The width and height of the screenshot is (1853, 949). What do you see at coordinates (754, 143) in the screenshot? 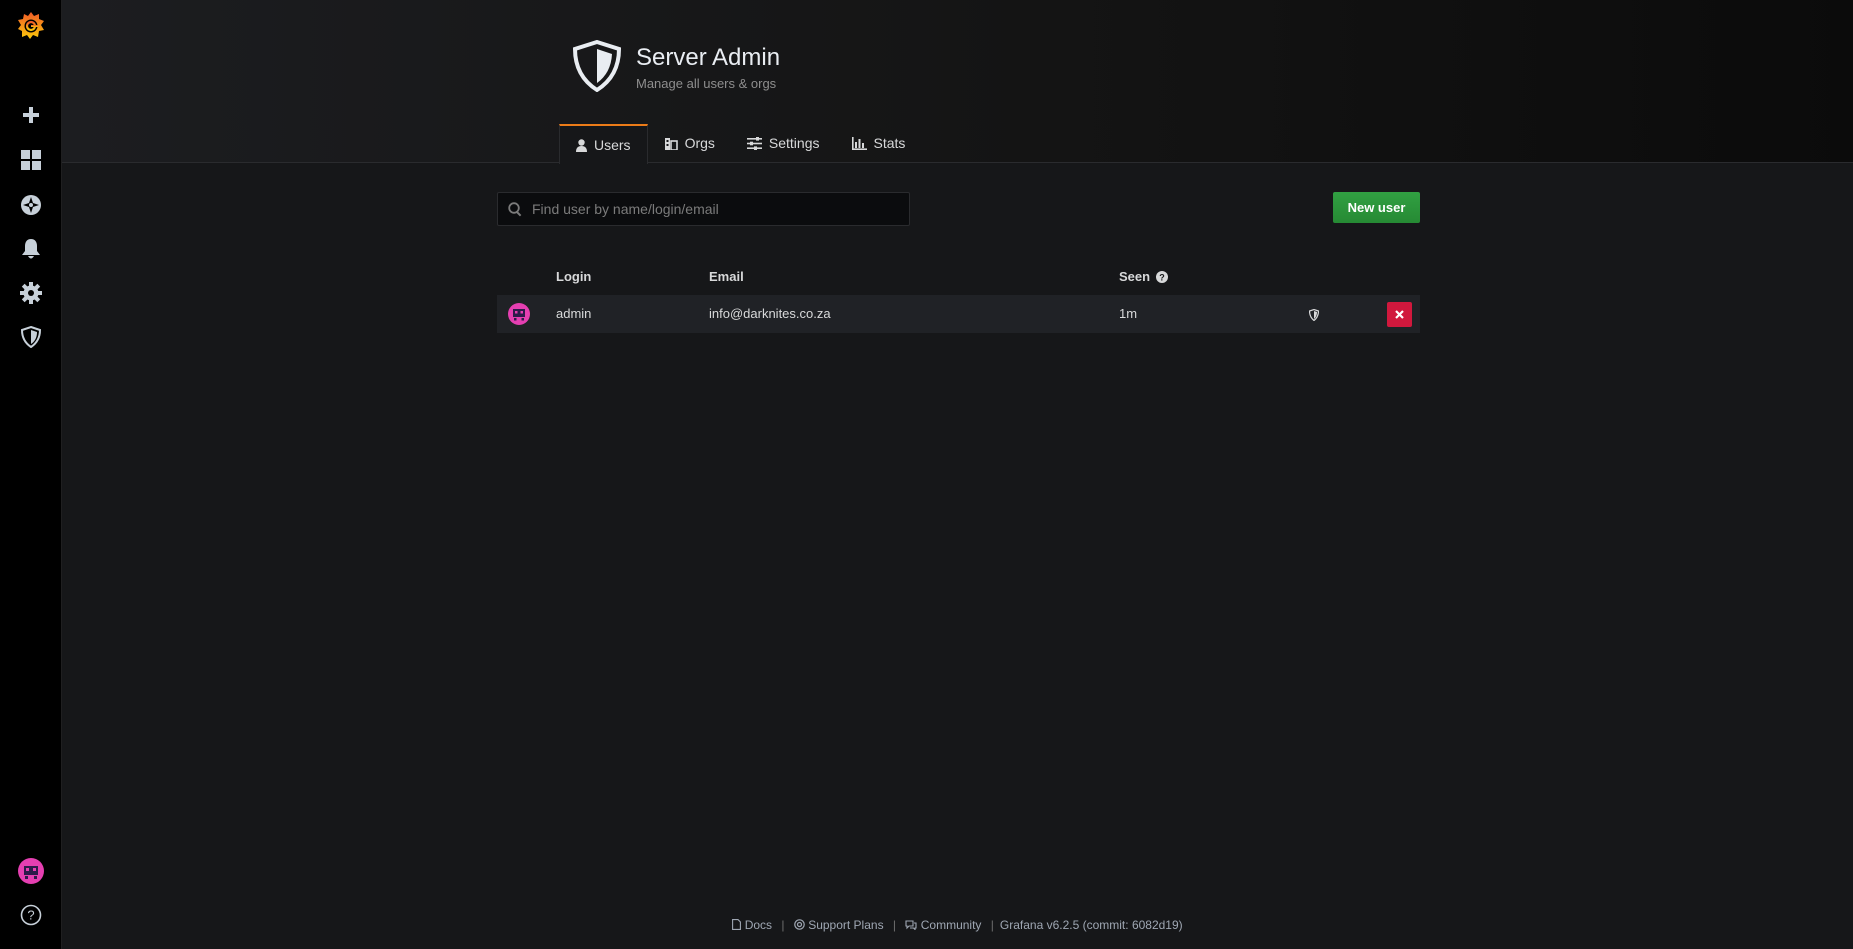
I see `sliders-icon` at bounding box center [754, 143].